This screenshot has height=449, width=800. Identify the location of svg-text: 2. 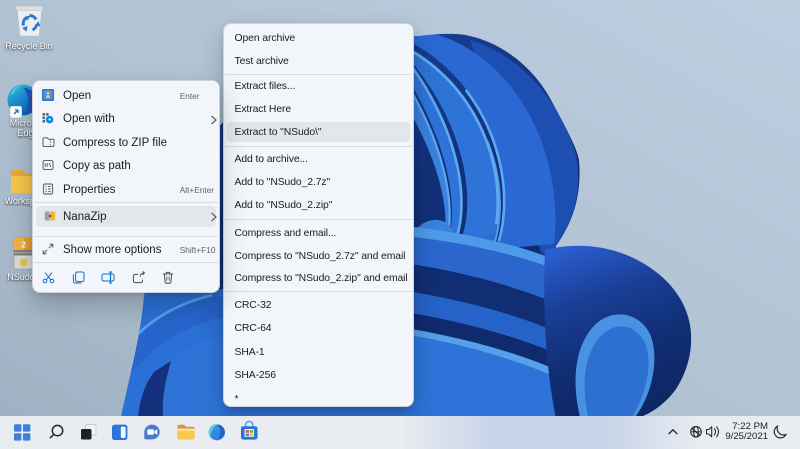
(23, 245).